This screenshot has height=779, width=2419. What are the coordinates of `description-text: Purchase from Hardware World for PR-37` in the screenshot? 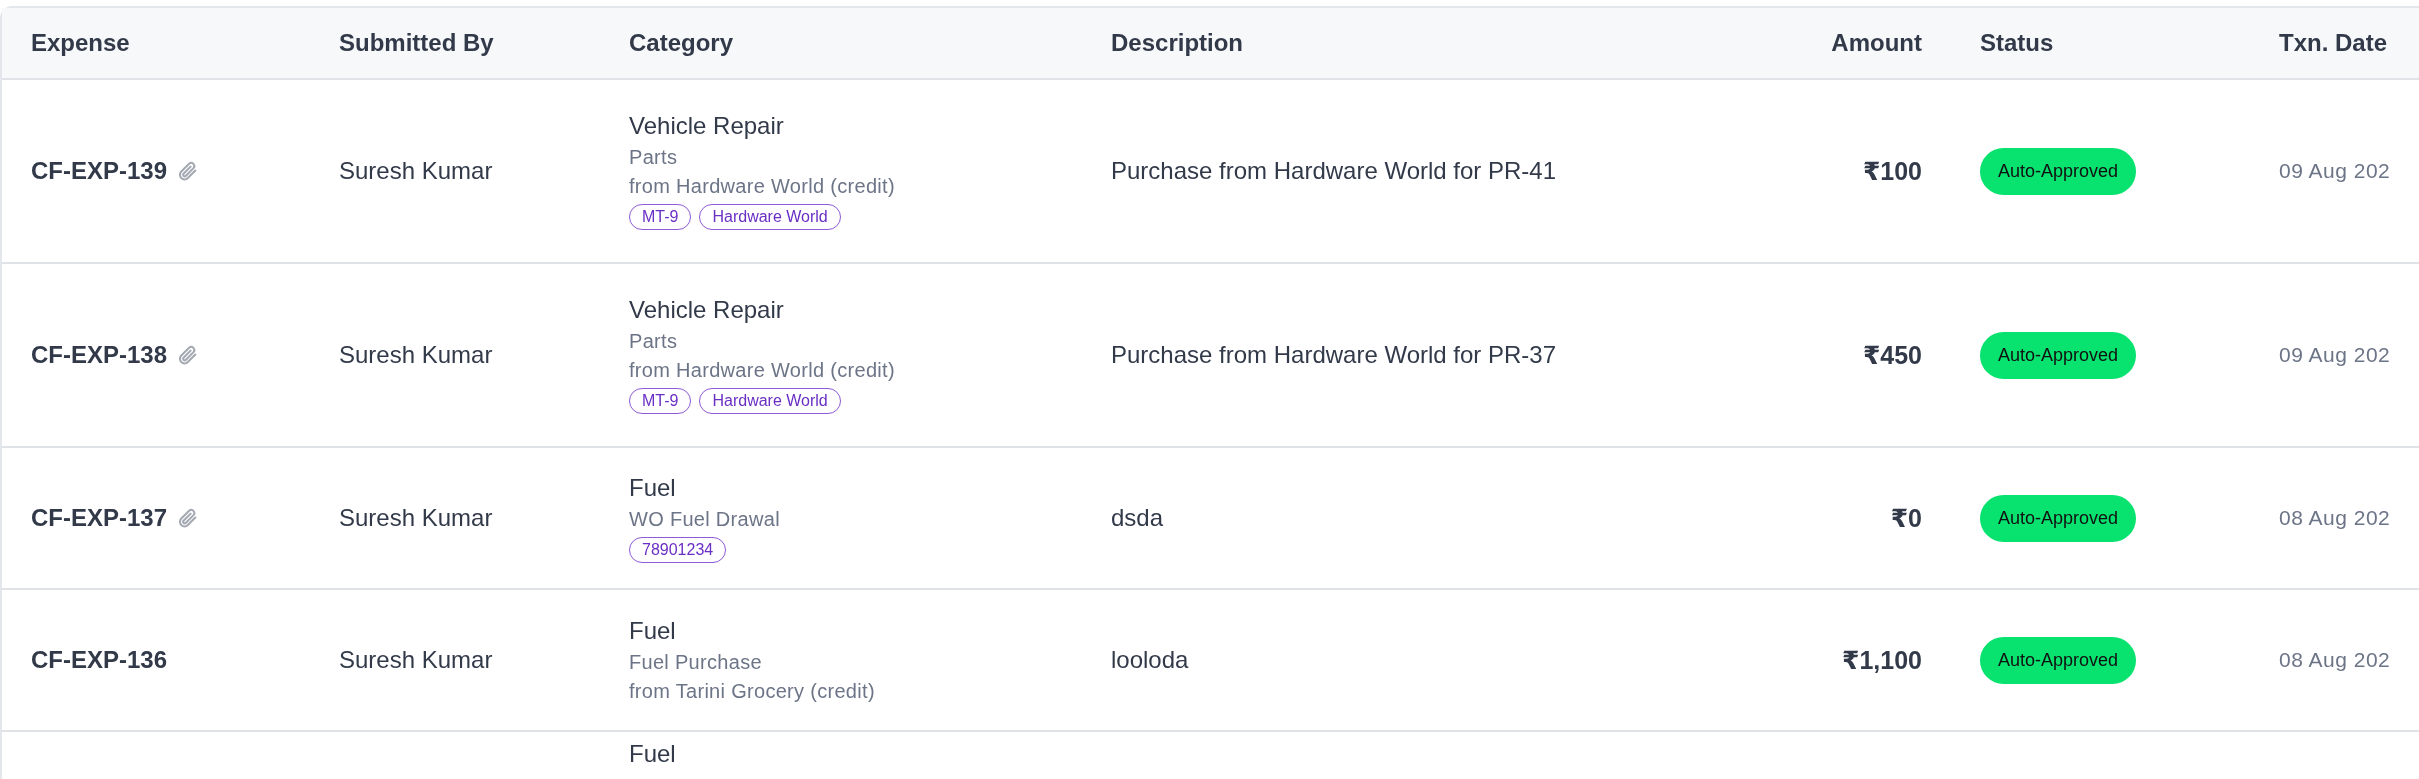 It's located at (1334, 355).